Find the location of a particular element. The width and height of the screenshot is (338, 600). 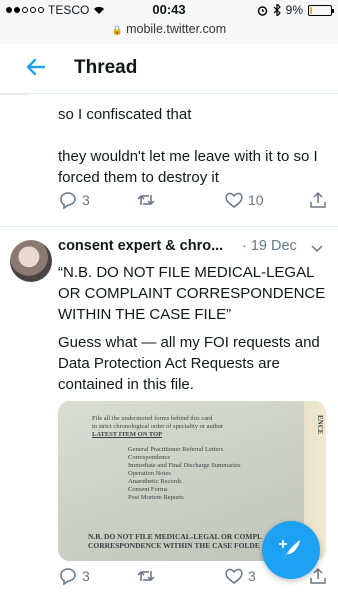

compose-tweet-button is located at coordinates (291, 550).